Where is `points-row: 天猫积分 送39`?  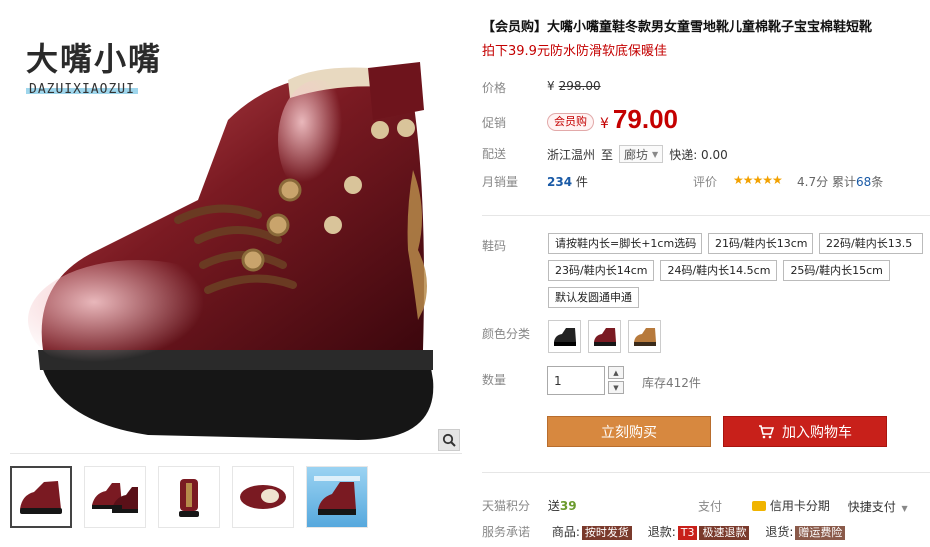
points-row: 天猫积分 送39 is located at coordinates (529, 505).